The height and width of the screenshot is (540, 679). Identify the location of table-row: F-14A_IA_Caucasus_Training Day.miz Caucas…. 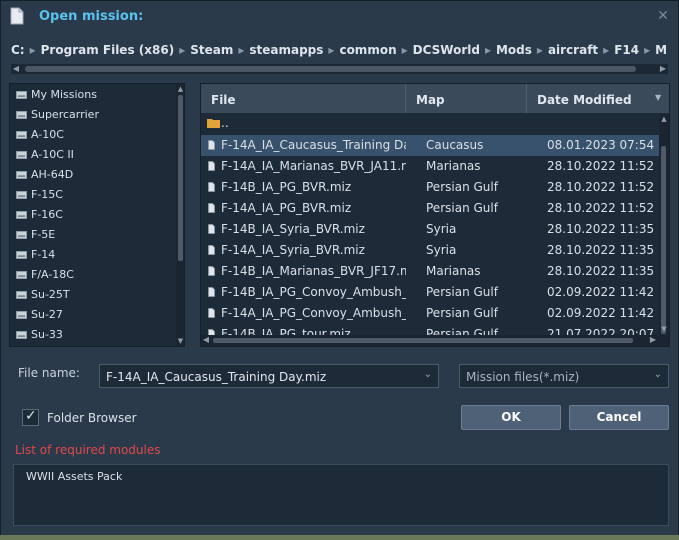
(430, 145).